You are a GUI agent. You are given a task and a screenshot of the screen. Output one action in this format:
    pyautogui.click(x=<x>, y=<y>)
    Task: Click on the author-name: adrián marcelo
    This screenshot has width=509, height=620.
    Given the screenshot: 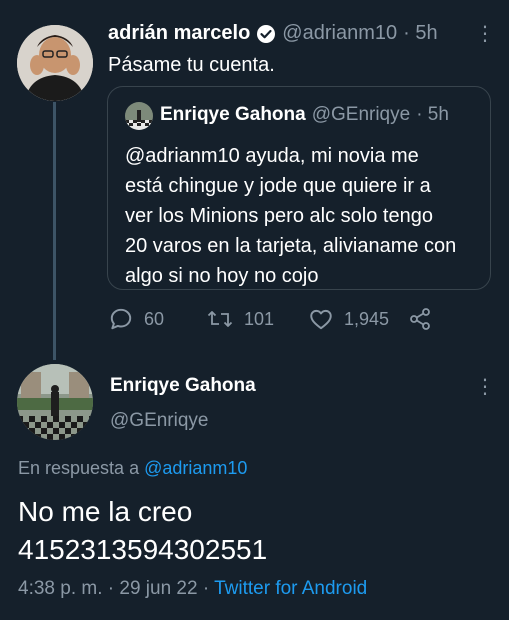 What is the action you would take?
    pyautogui.click(x=179, y=33)
    